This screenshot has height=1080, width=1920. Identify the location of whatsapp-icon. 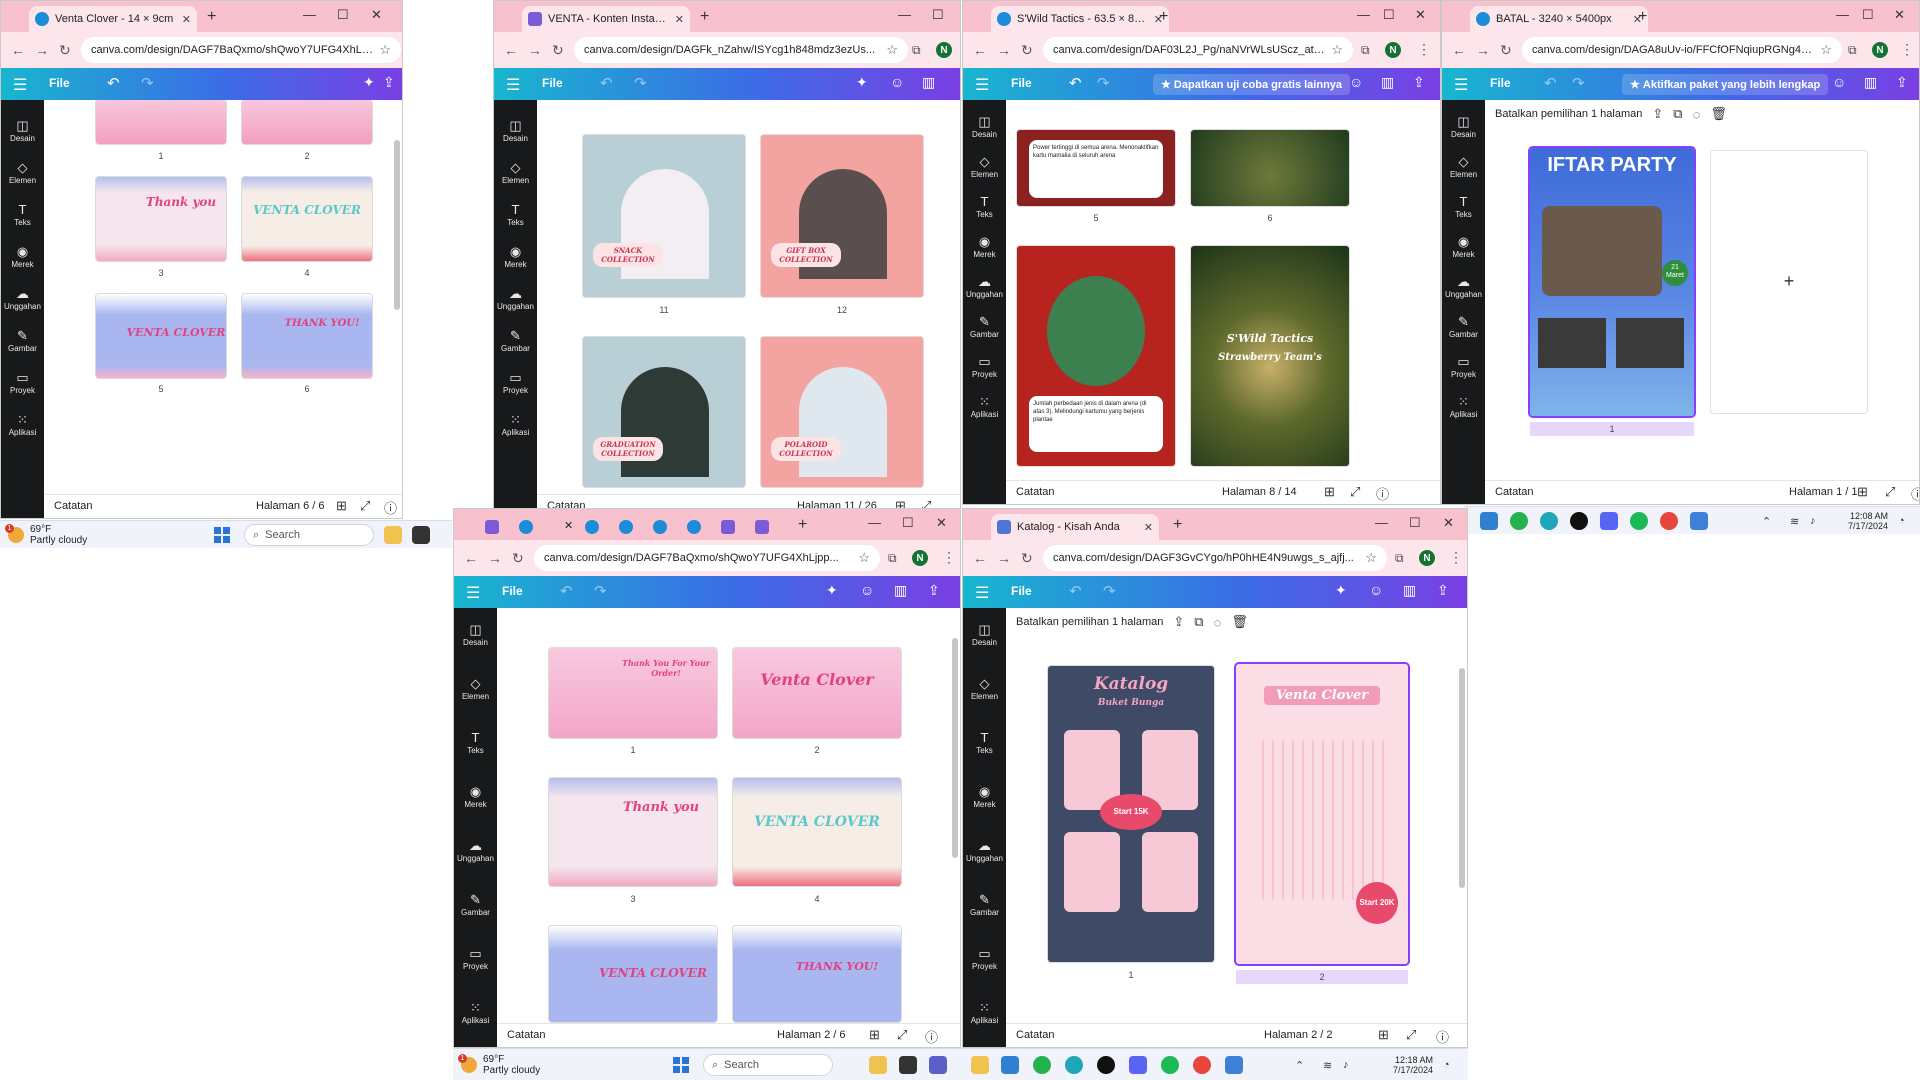
(1519, 521).